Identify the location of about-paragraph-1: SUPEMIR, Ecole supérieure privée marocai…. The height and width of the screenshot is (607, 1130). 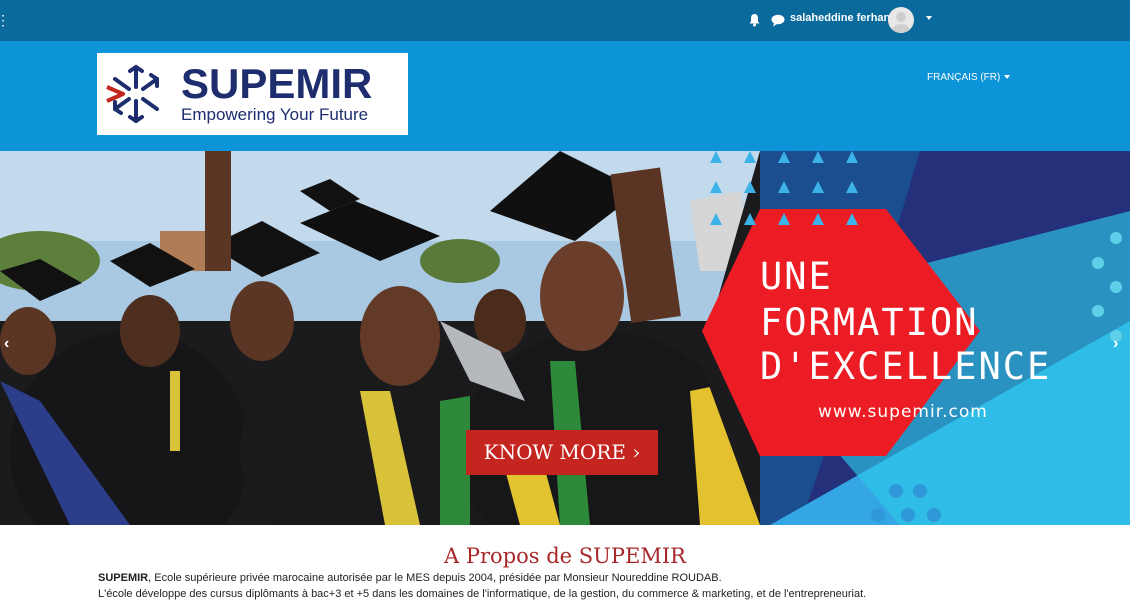
(410, 578).